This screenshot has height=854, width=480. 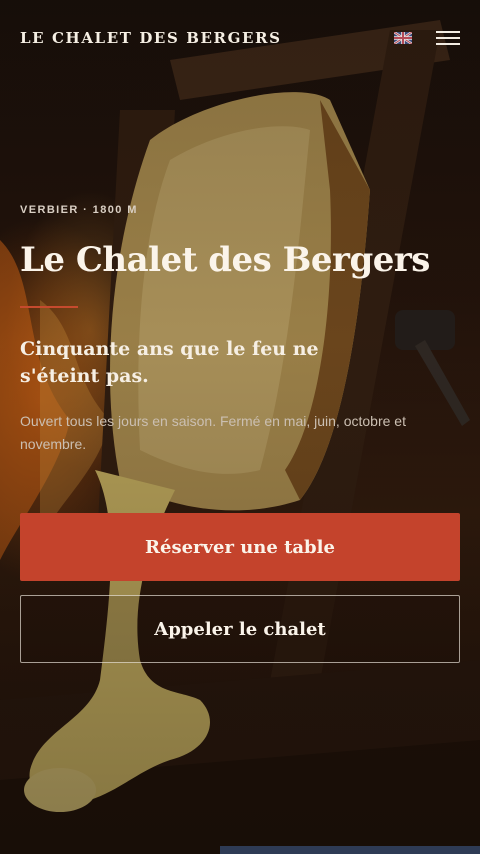 I want to click on reserve-table-button: Réserver une table, so click(x=240, y=547).